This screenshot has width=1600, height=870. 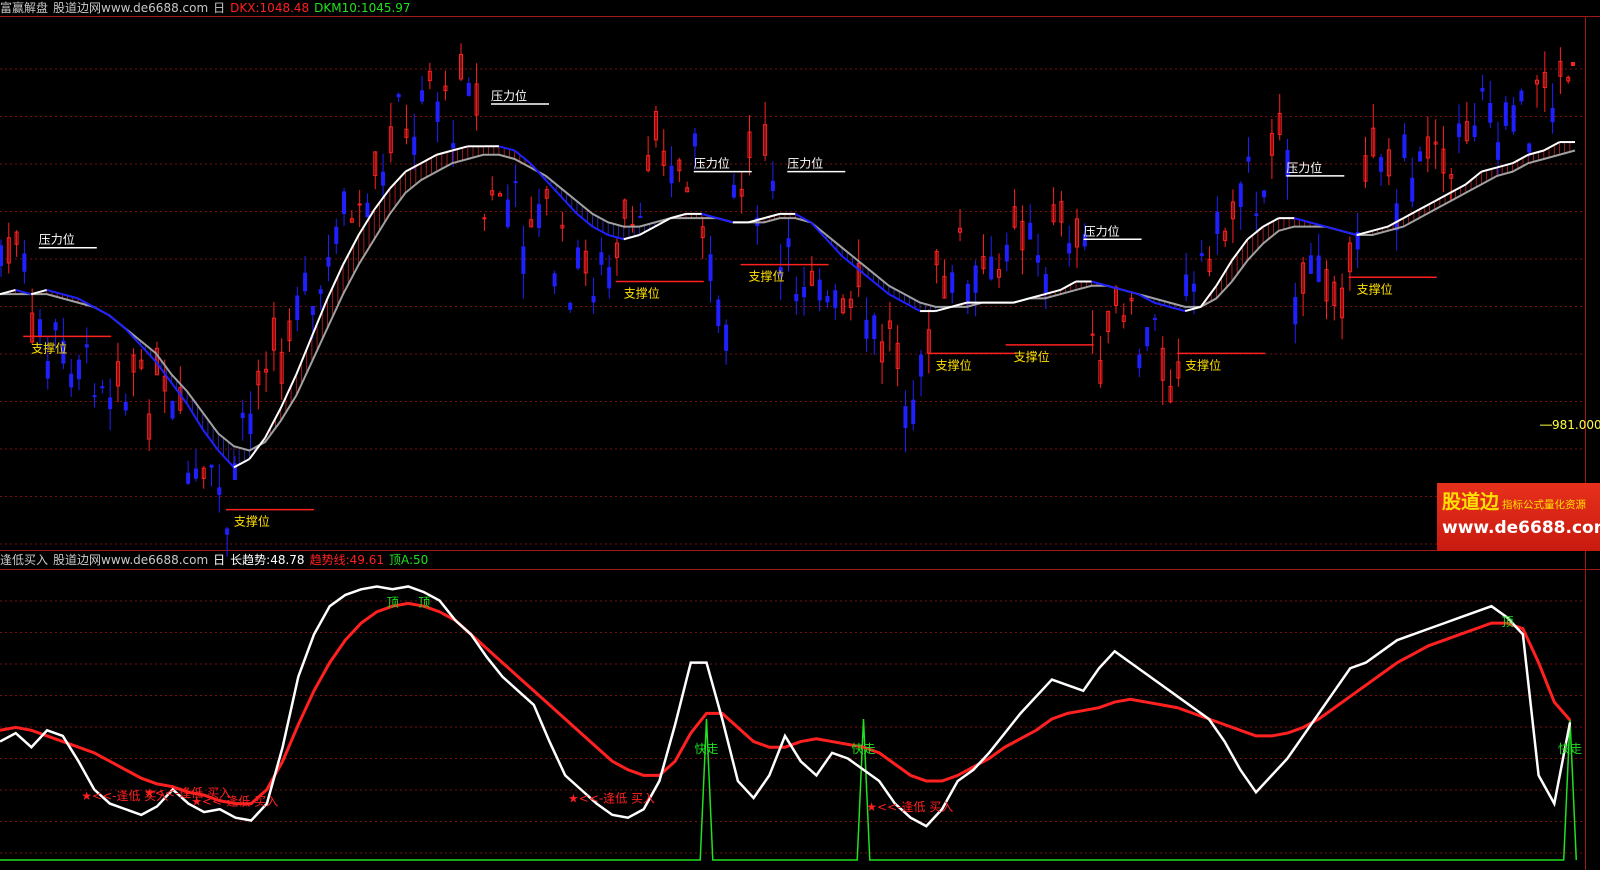 I want to click on long-trend-value: 长趋势:48.78, so click(x=267, y=560).